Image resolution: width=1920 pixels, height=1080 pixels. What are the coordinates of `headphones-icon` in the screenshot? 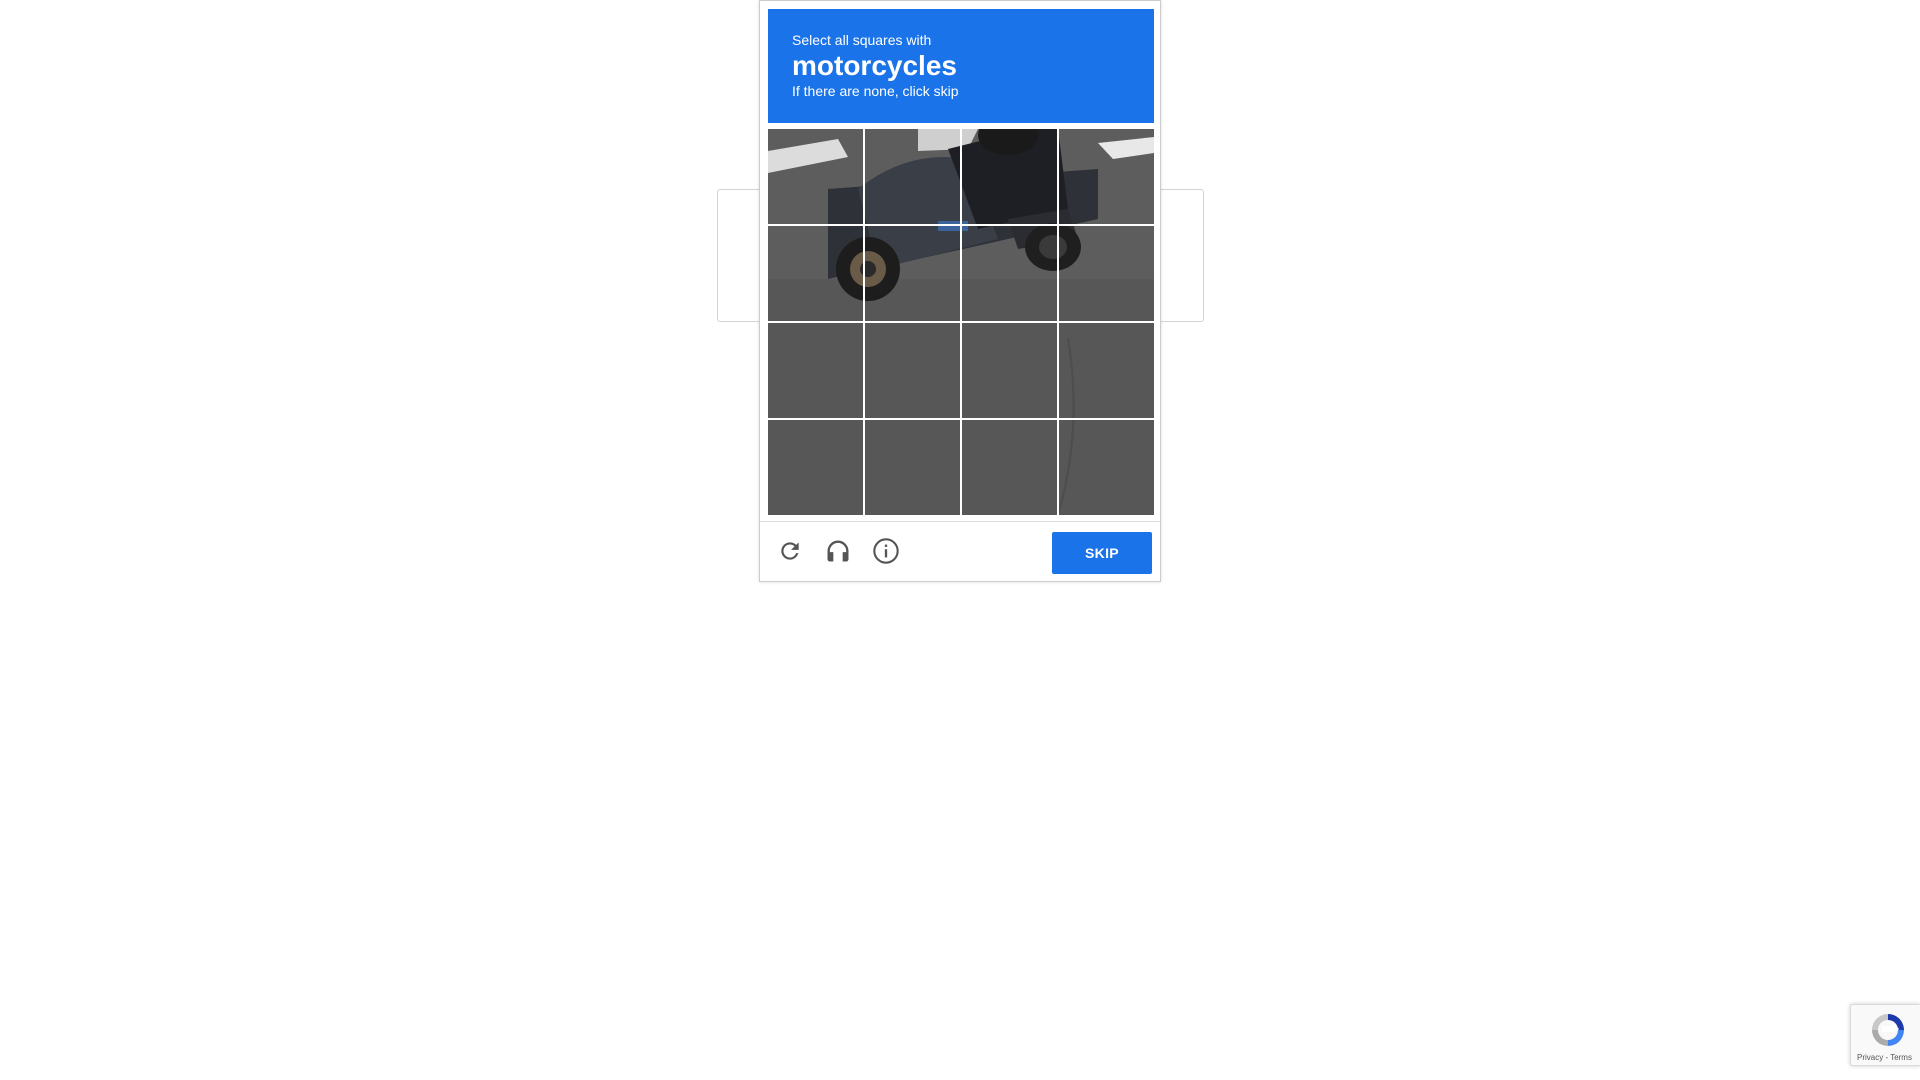 It's located at (838, 553).